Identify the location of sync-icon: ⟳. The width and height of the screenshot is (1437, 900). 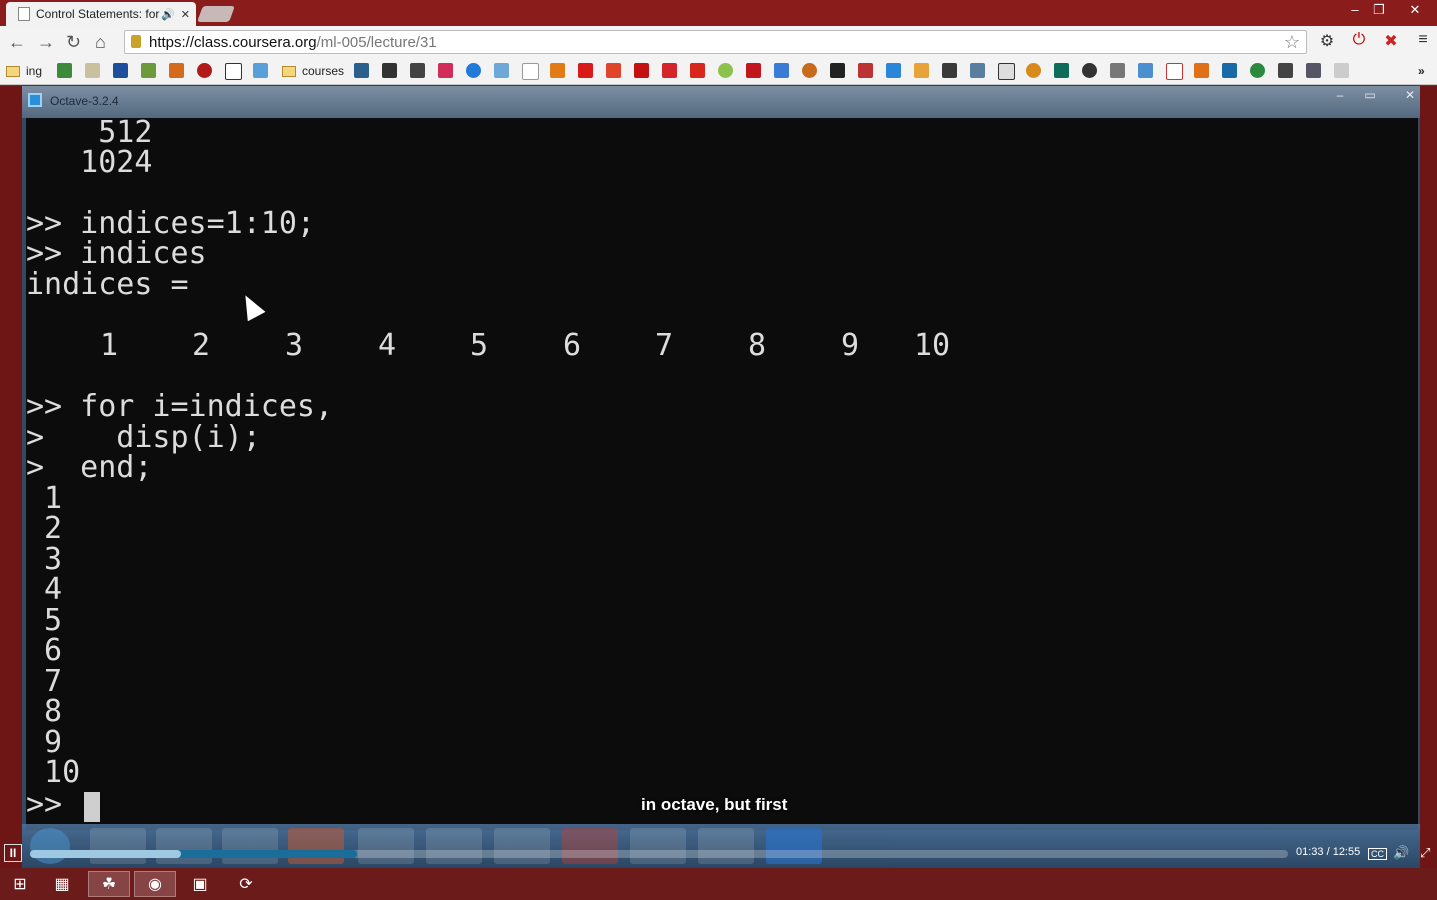
(246, 884).